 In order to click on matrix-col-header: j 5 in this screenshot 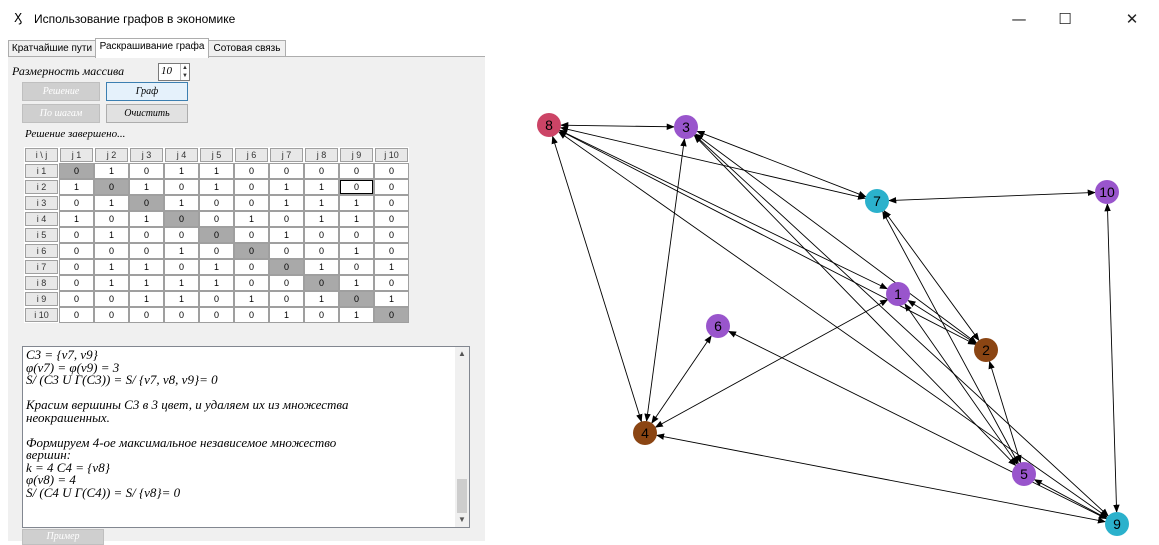, I will do `click(216, 155)`.